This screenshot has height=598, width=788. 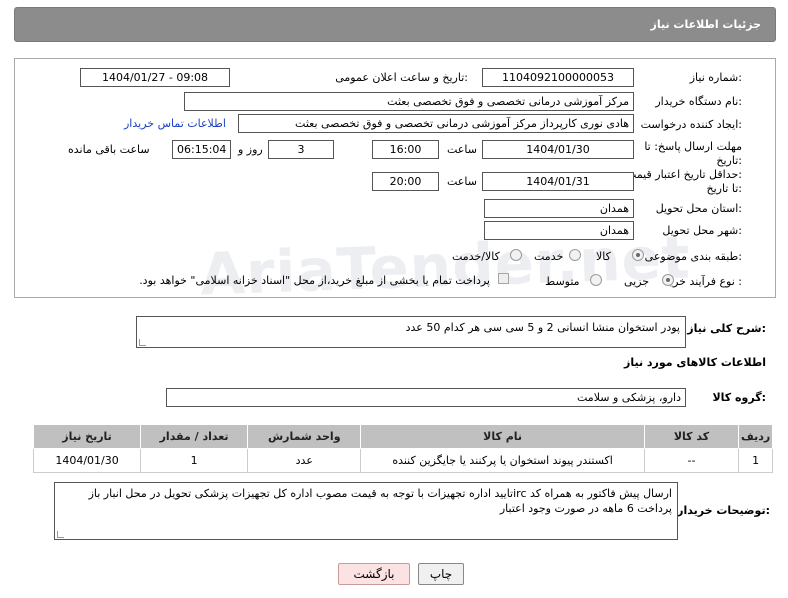 I want to click on need-number-field: 1104092100000053, so click(x=558, y=77).